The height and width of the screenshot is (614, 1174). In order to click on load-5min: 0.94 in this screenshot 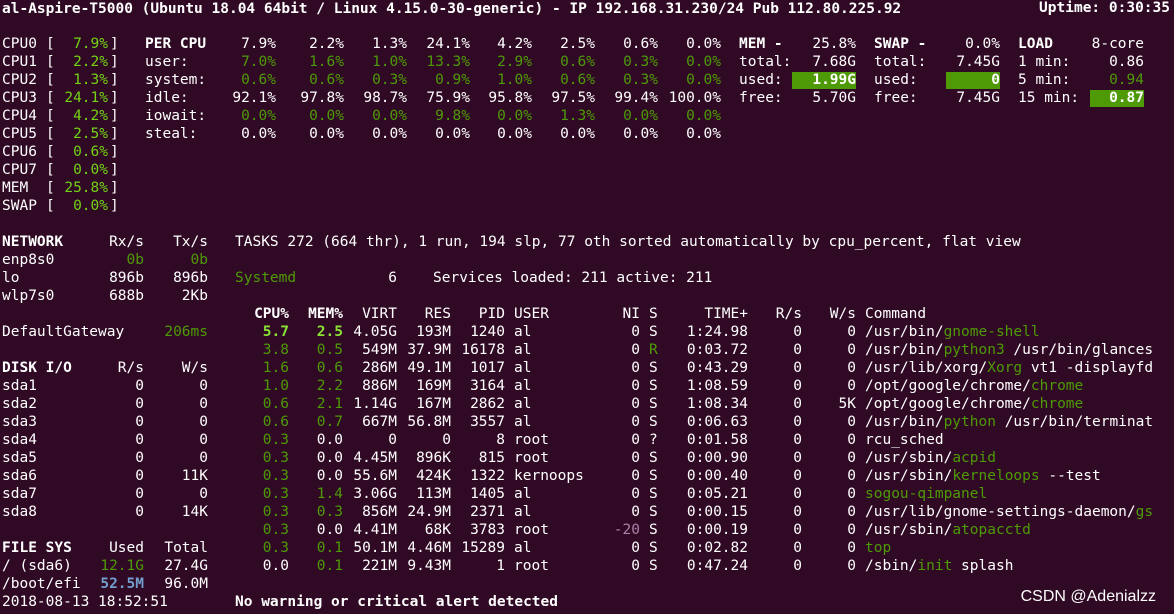, I will do `click(1126, 80)`.